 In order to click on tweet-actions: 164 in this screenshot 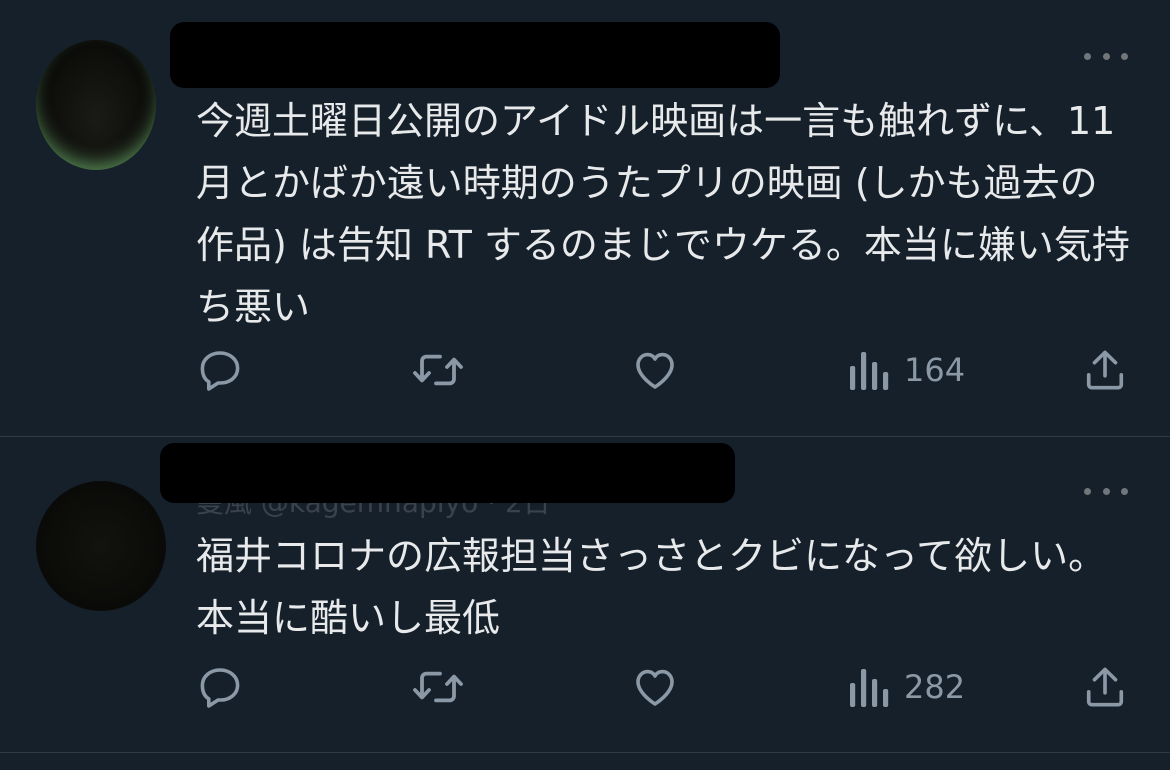, I will do `click(585, 370)`.